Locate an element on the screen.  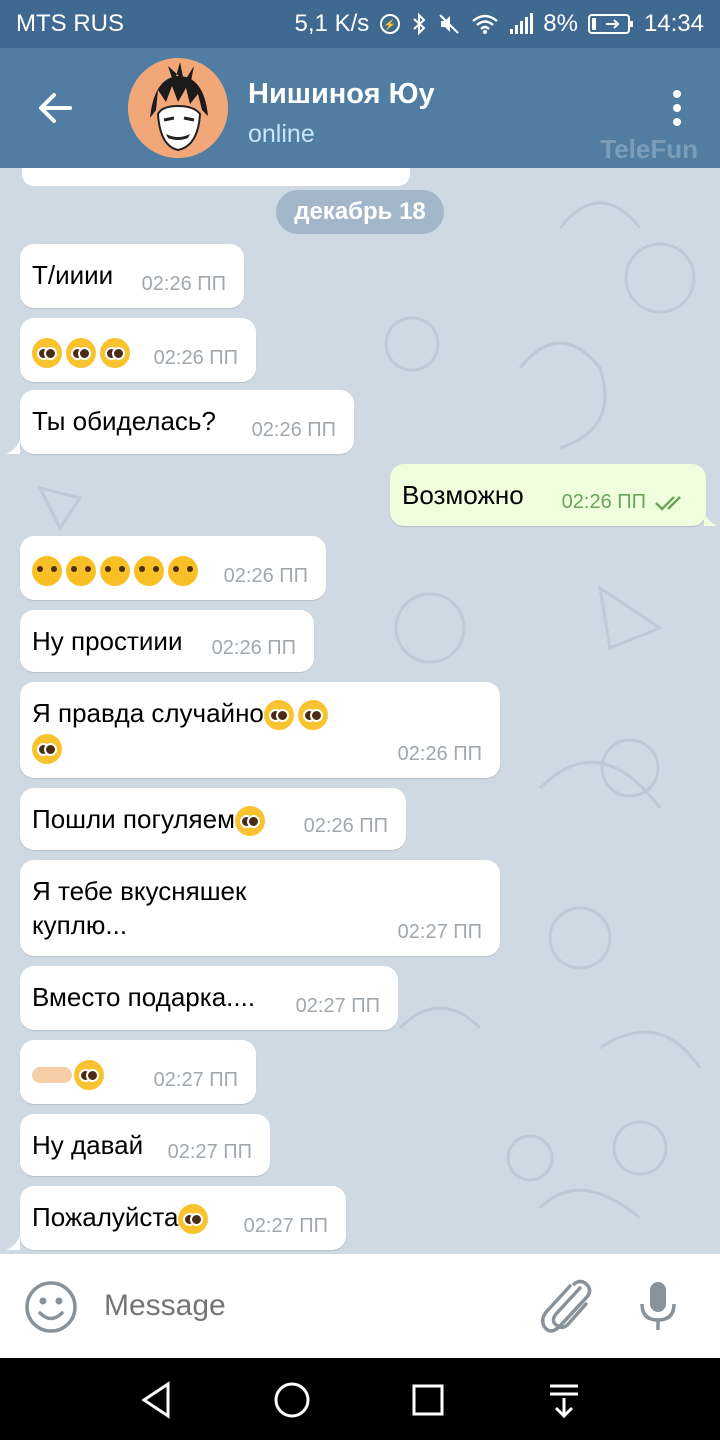
message-text: Пошли погуляем is located at coordinates (150, 819).